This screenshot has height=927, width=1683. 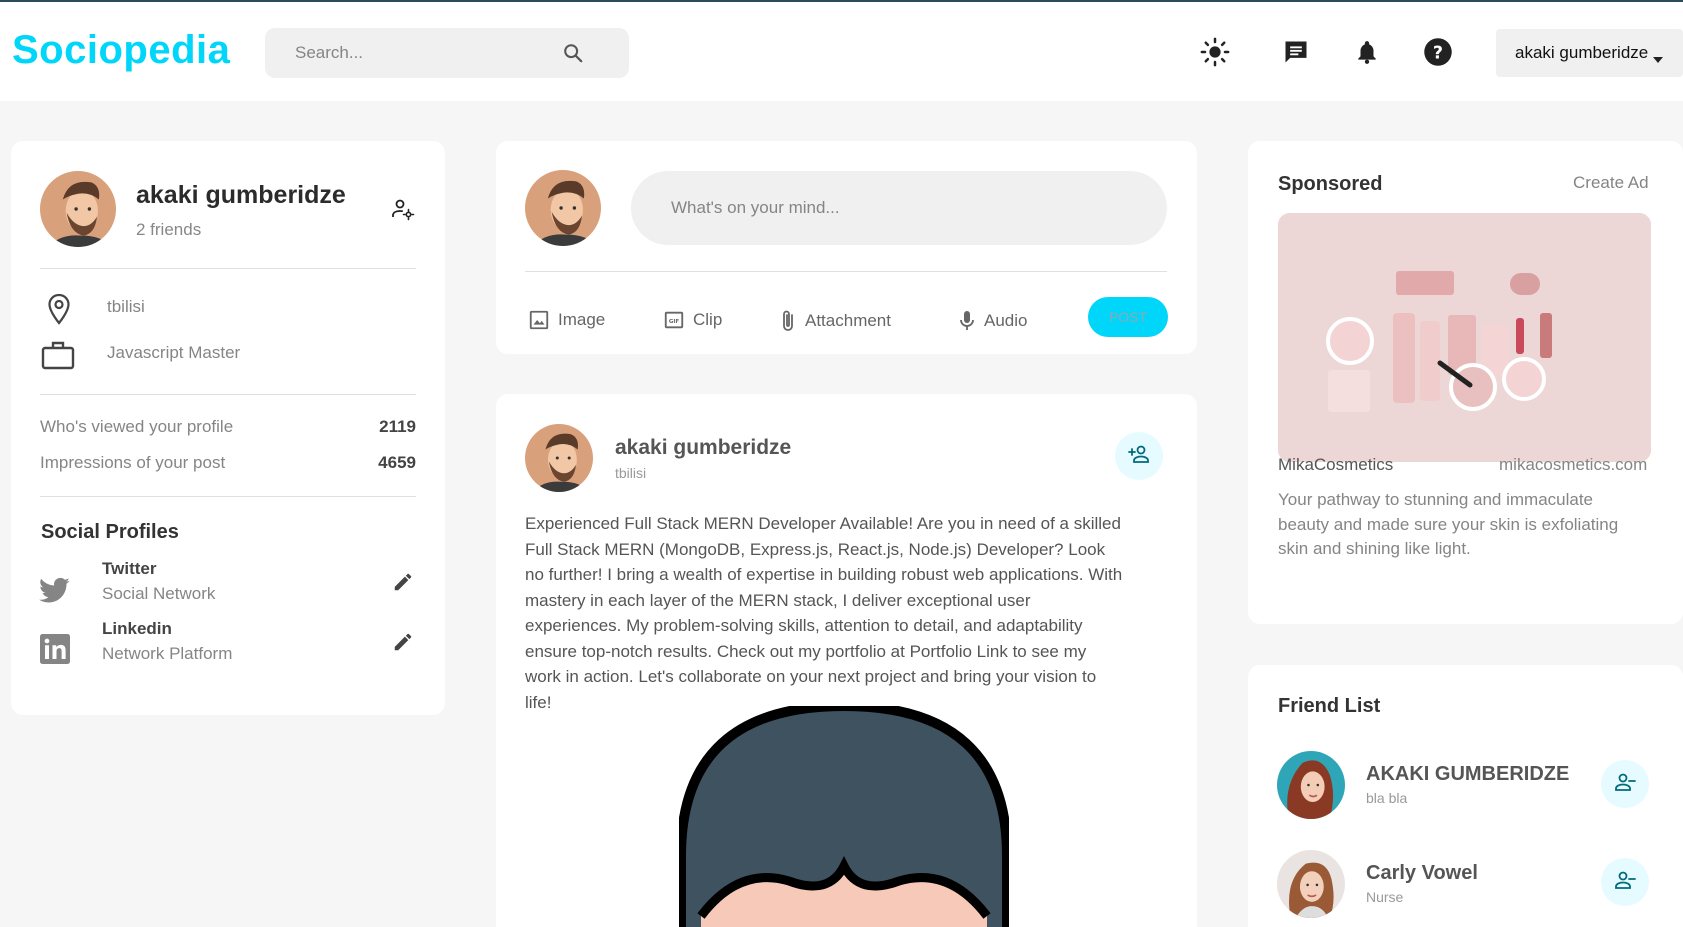 I want to click on attachment-action: Attachment, so click(x=835, y=321).